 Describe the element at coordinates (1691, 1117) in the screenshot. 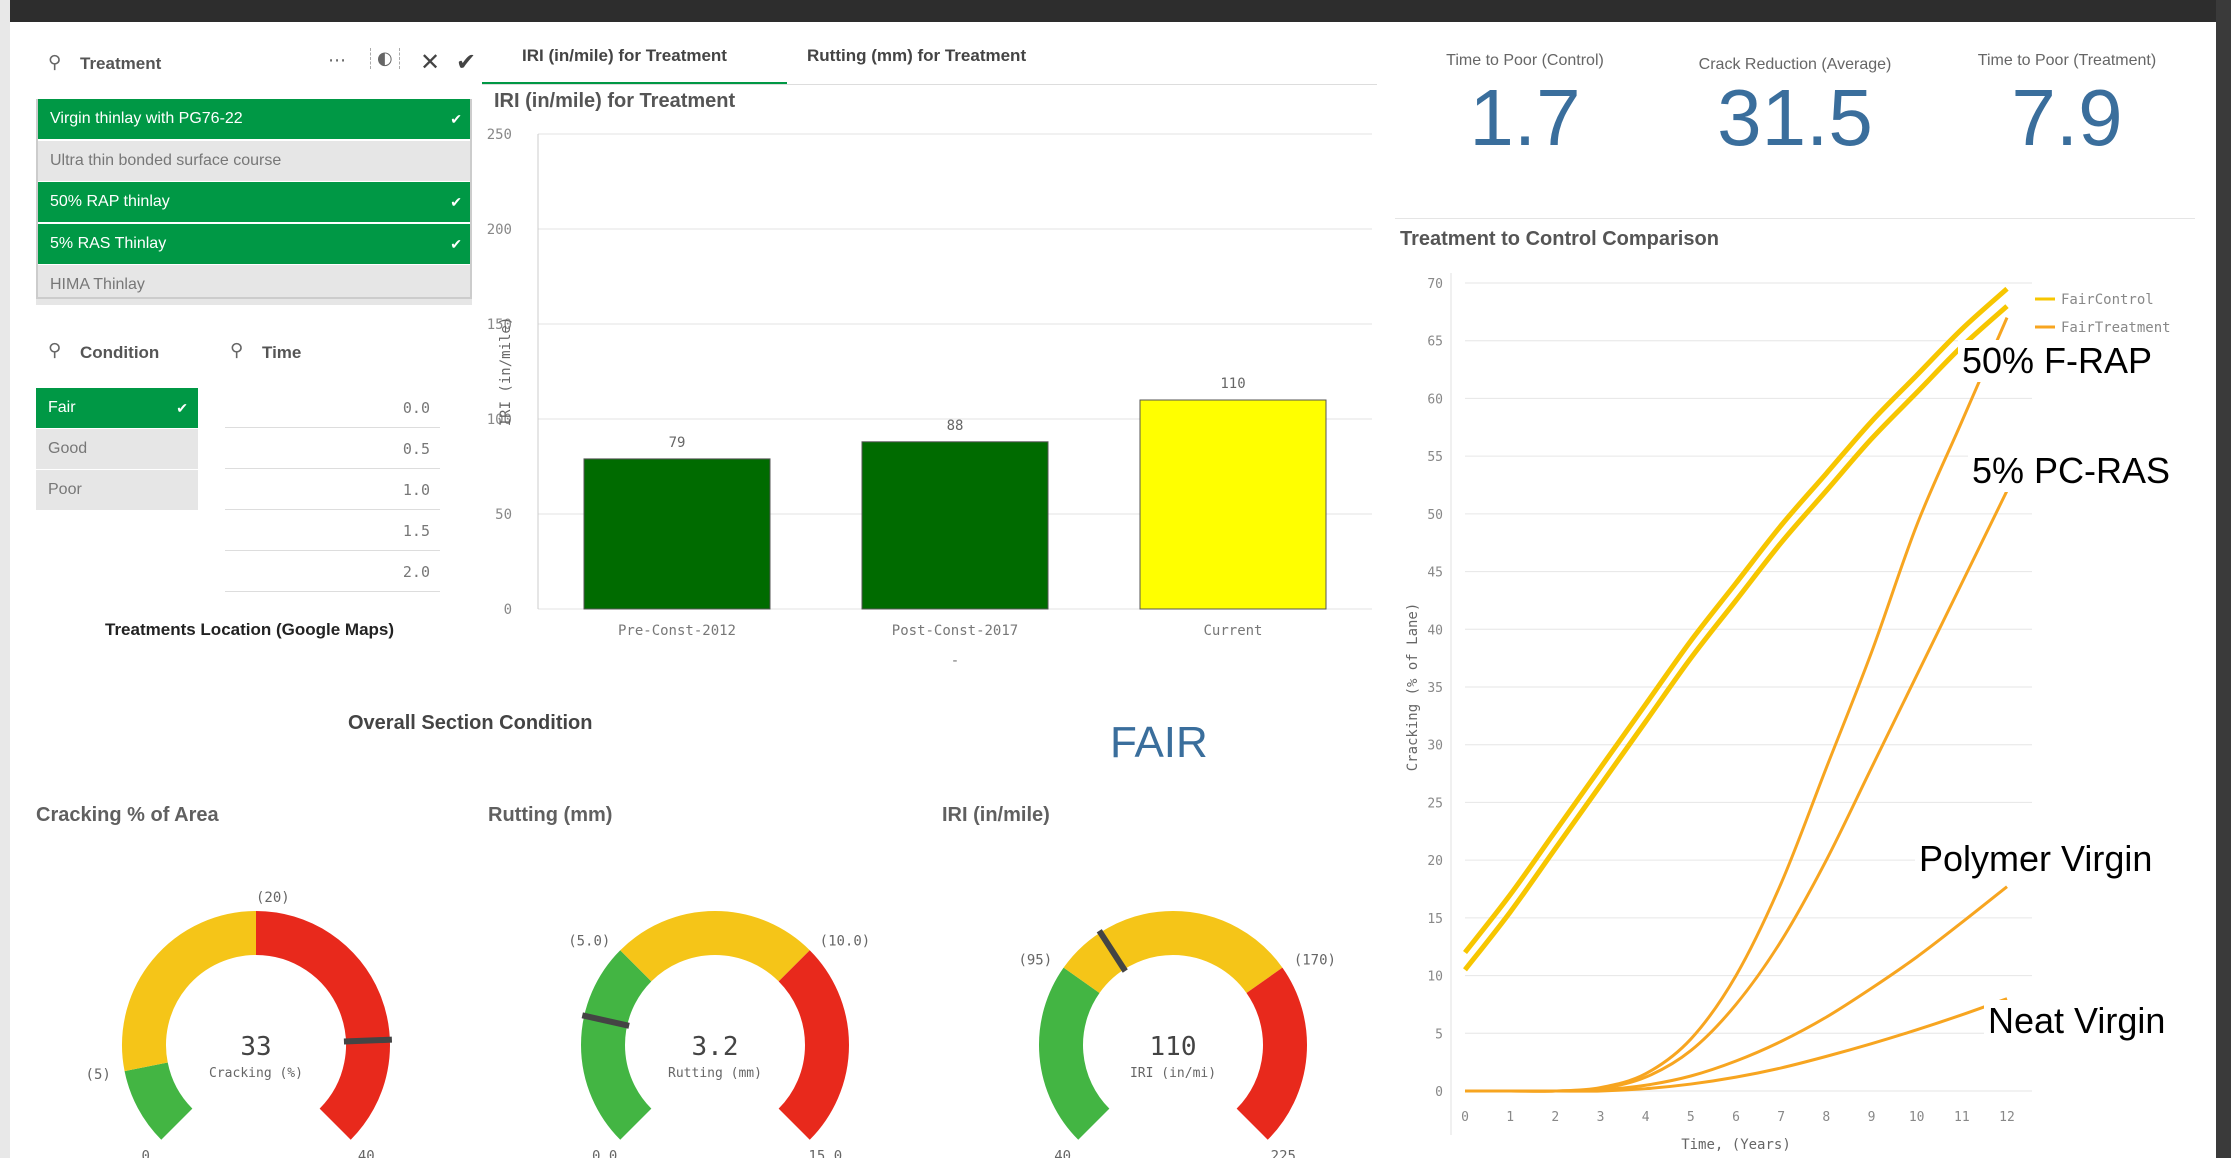

I see `line-x-tick: 5` at that location.